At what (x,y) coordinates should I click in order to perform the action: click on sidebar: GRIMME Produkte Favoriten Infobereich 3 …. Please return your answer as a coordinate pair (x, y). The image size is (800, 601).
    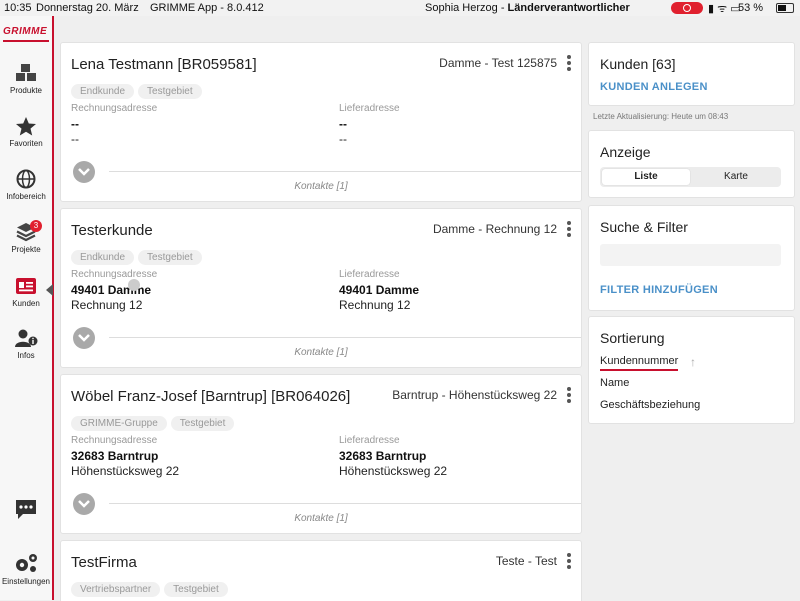
    Looking at the image, I should click on (27, 308).